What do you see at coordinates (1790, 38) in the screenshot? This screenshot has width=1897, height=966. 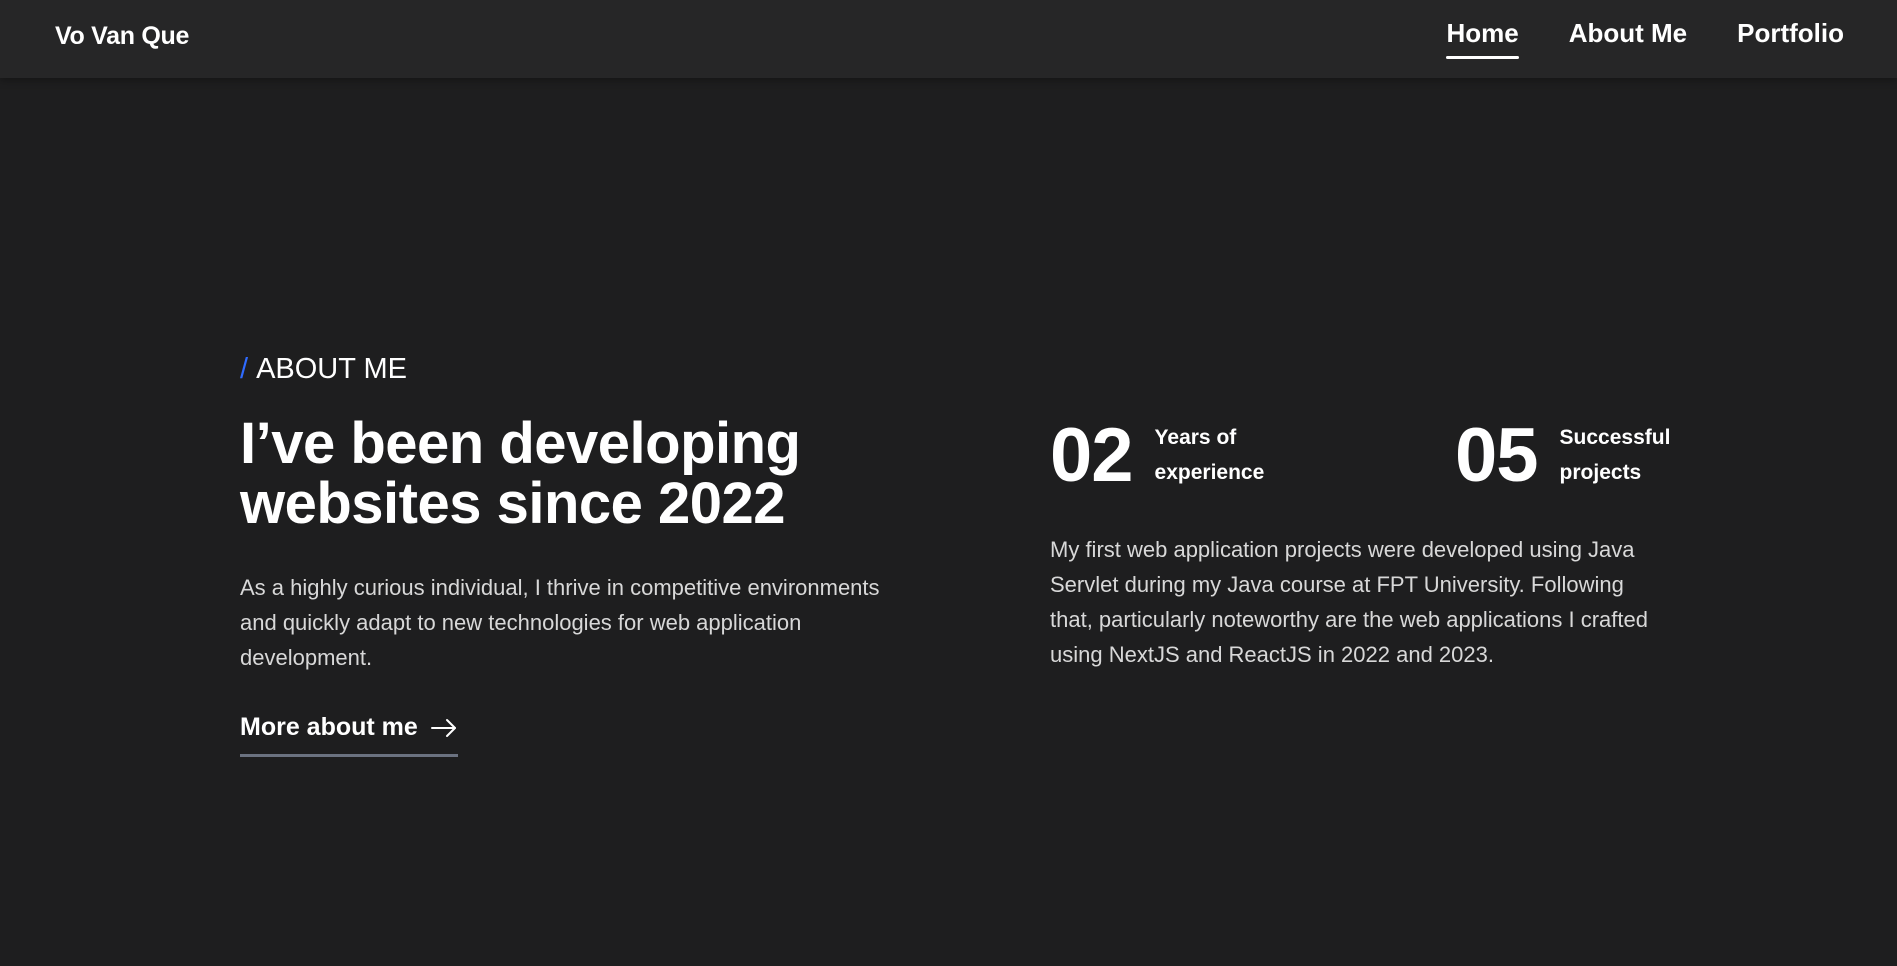 I see `nav-portfolio-link: Portfolio` at bounding box center [1790, 38].